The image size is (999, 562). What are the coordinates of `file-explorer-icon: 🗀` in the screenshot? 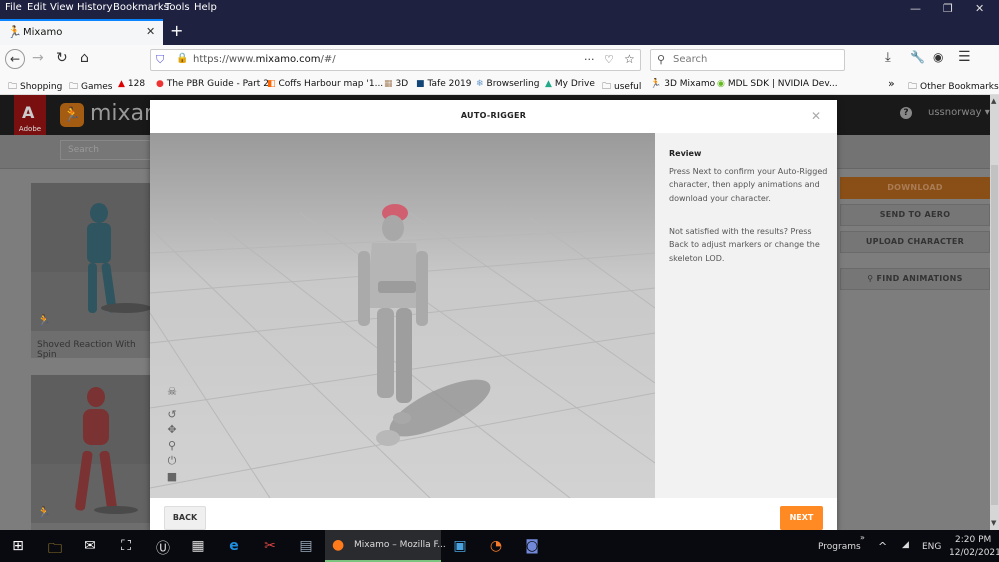 It's located at (55, 550).